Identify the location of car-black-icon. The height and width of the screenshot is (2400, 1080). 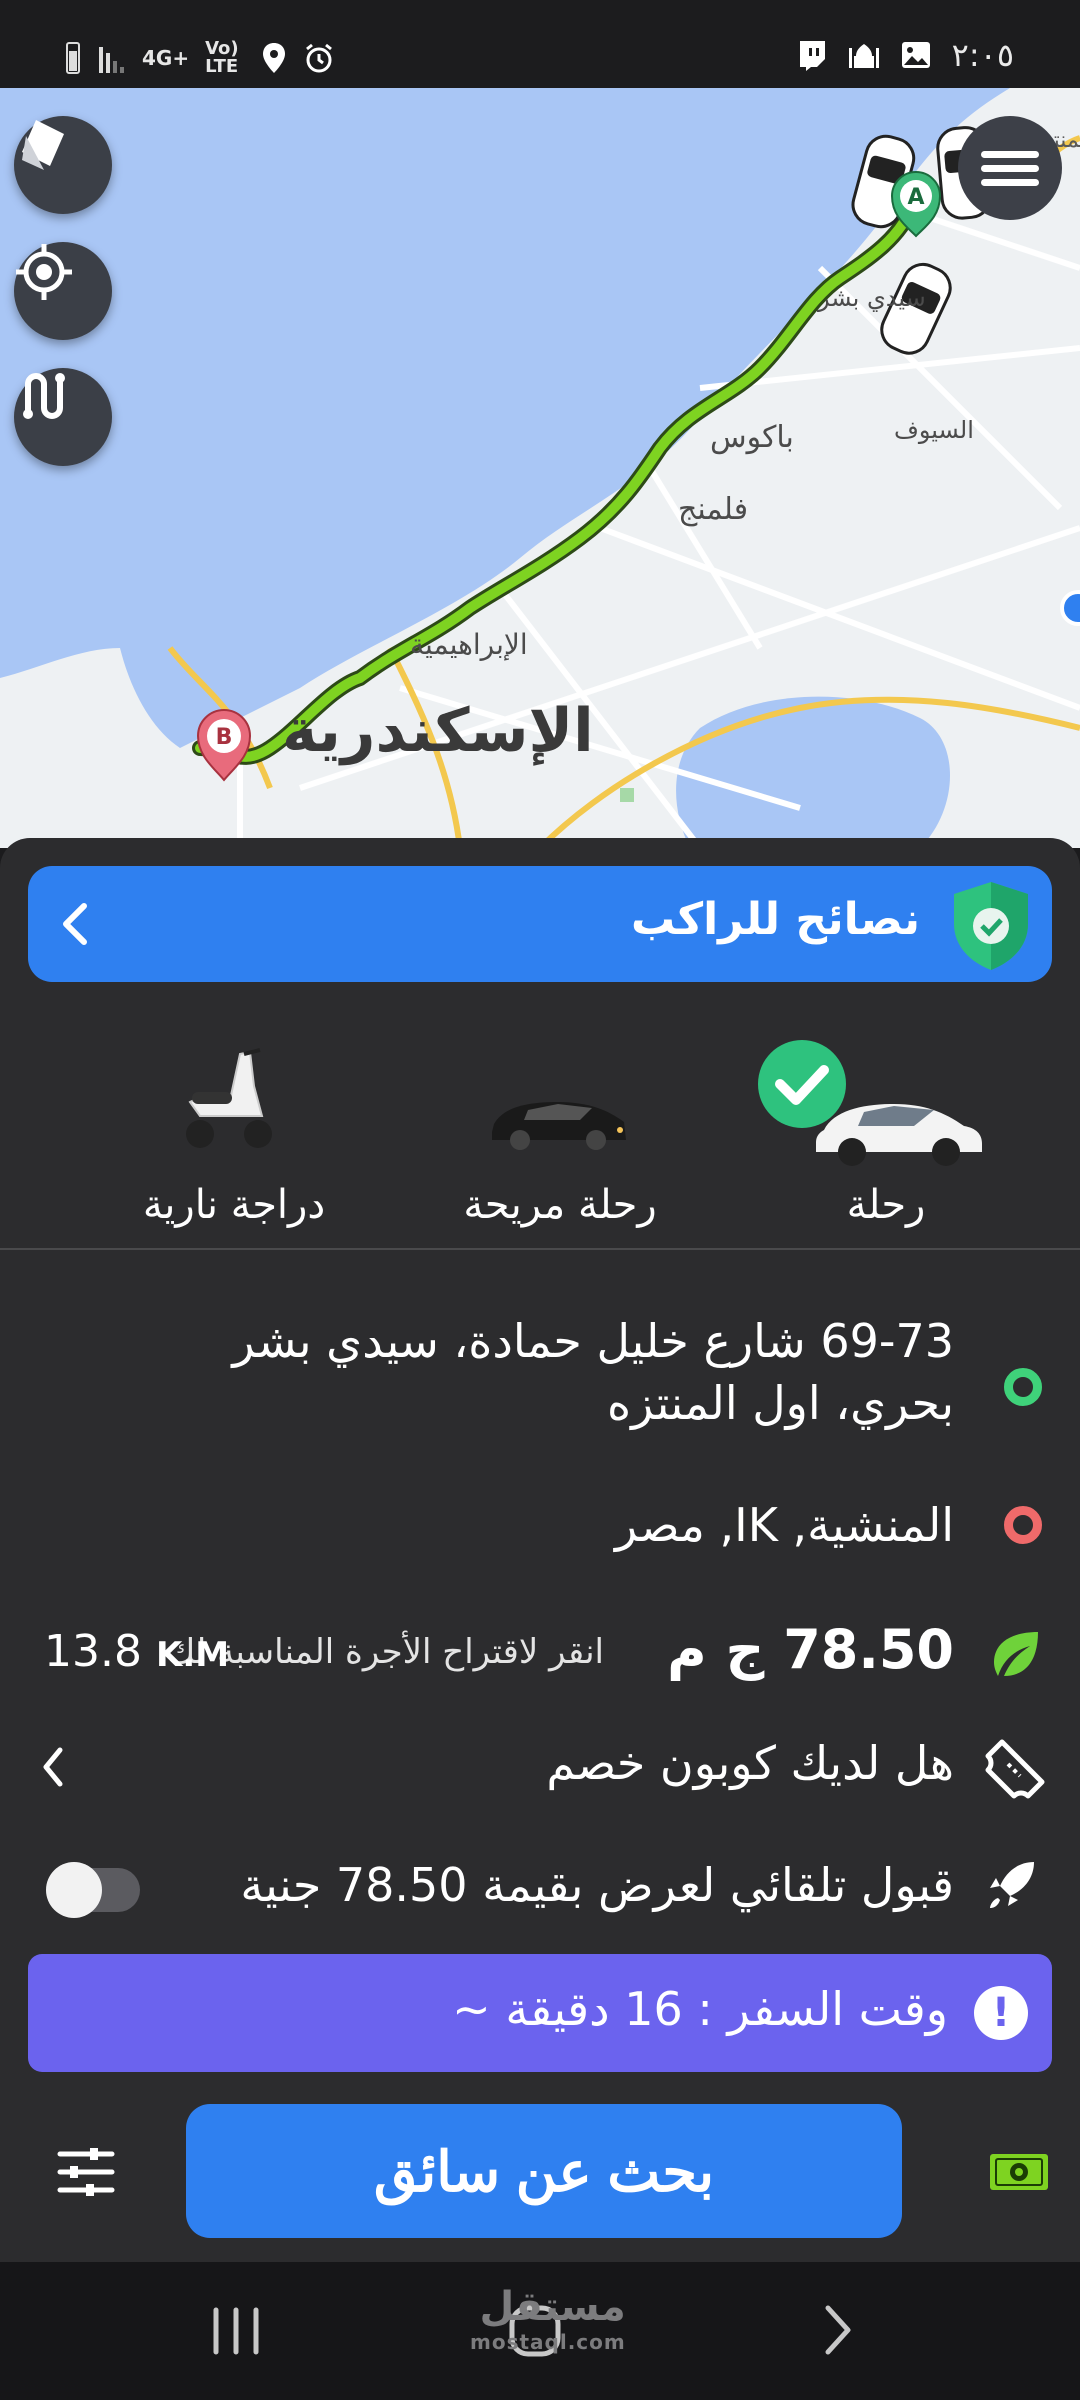
(559, 1126).